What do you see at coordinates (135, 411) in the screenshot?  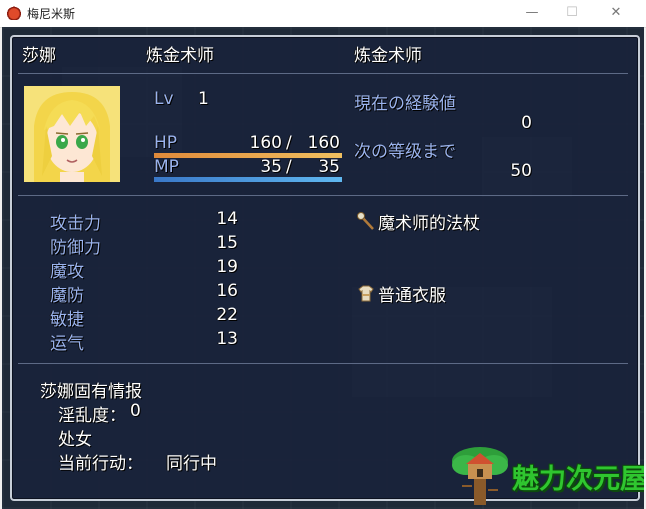 I see `lewdness-value: 0` at bounding box center [135, 411].